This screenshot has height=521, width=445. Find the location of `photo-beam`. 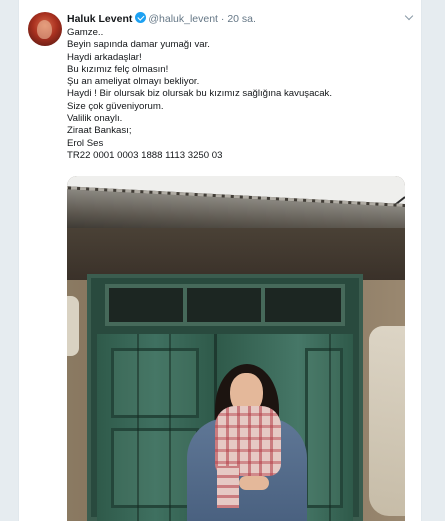

photo-beam is located at coordinates (236, 254).